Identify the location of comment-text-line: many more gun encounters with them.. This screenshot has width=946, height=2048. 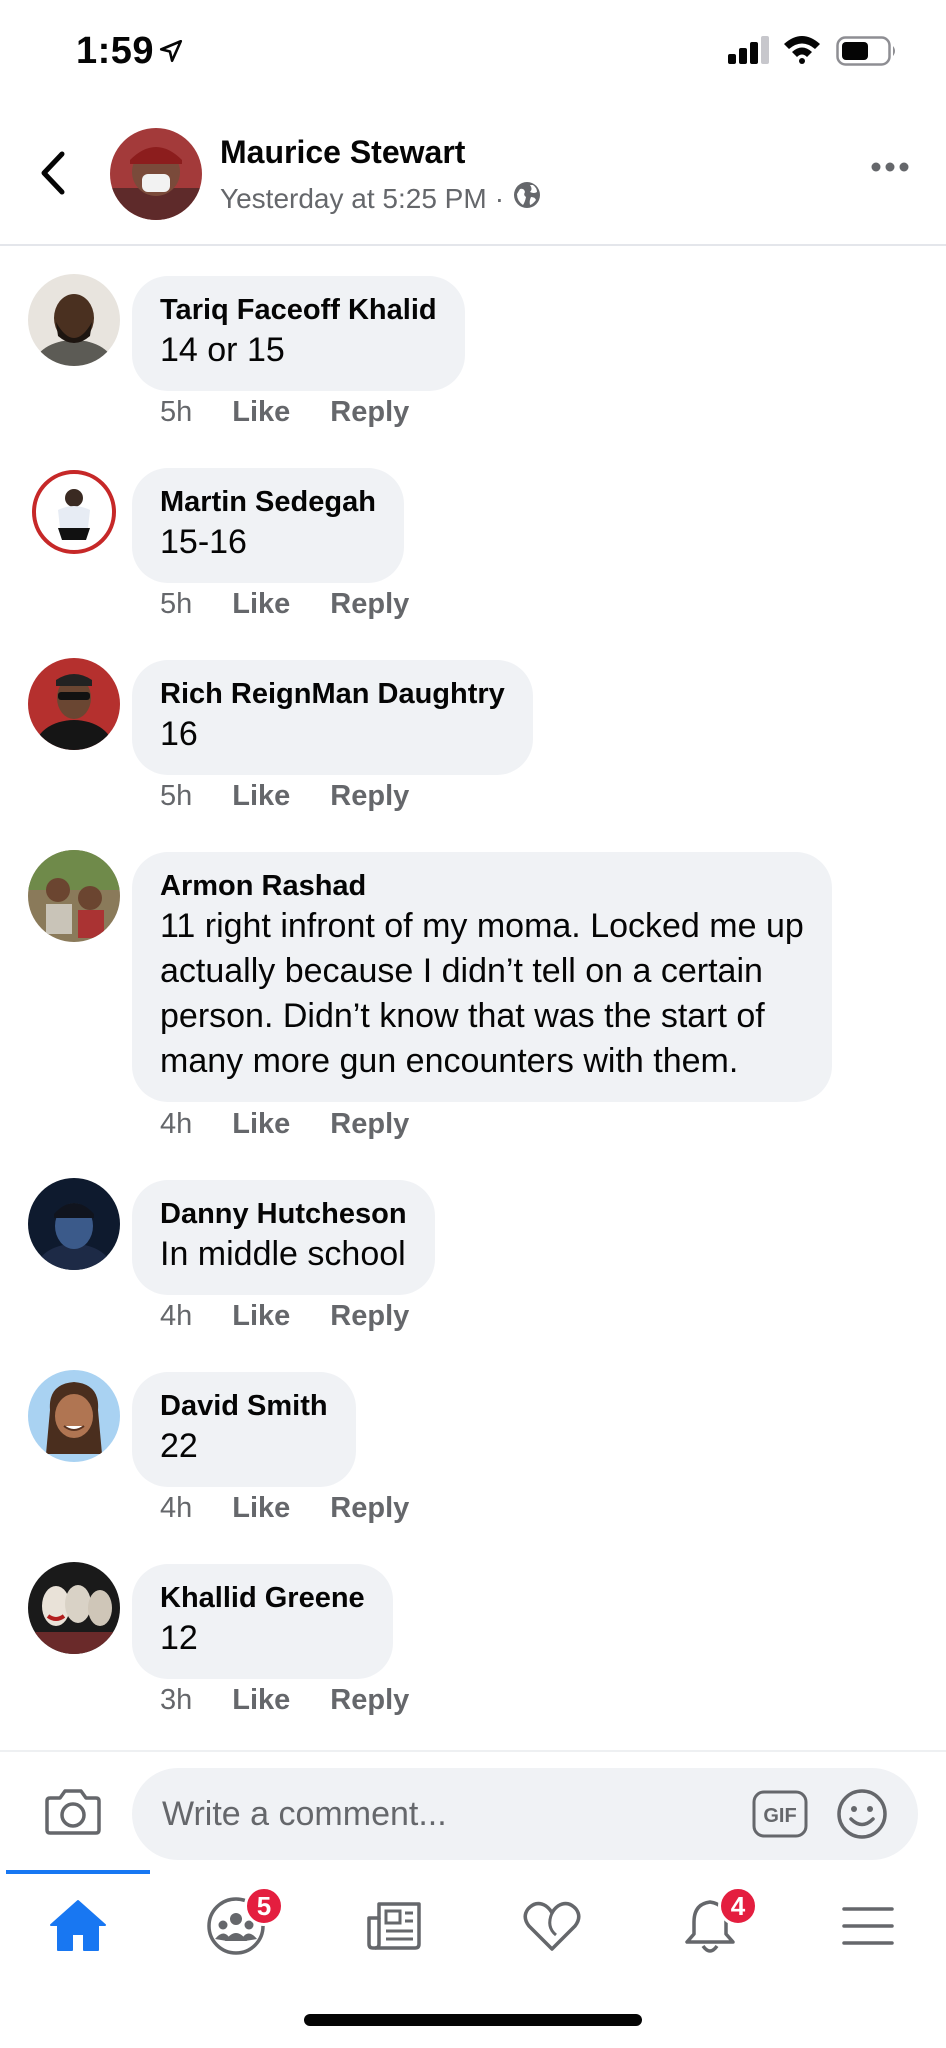
(449, 1061).